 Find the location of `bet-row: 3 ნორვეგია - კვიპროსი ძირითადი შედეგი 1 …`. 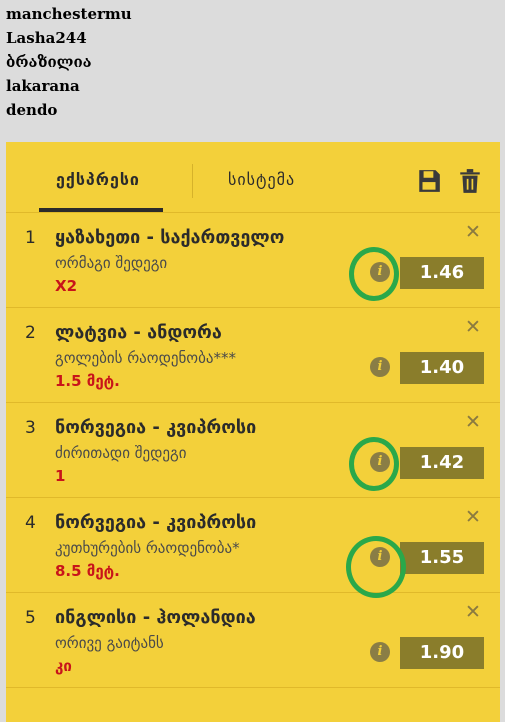

bet-row: 3 ნორვეგია - კვიპროსი ძირითადი შედეგი 1 … is located at coordinates (253, 450).